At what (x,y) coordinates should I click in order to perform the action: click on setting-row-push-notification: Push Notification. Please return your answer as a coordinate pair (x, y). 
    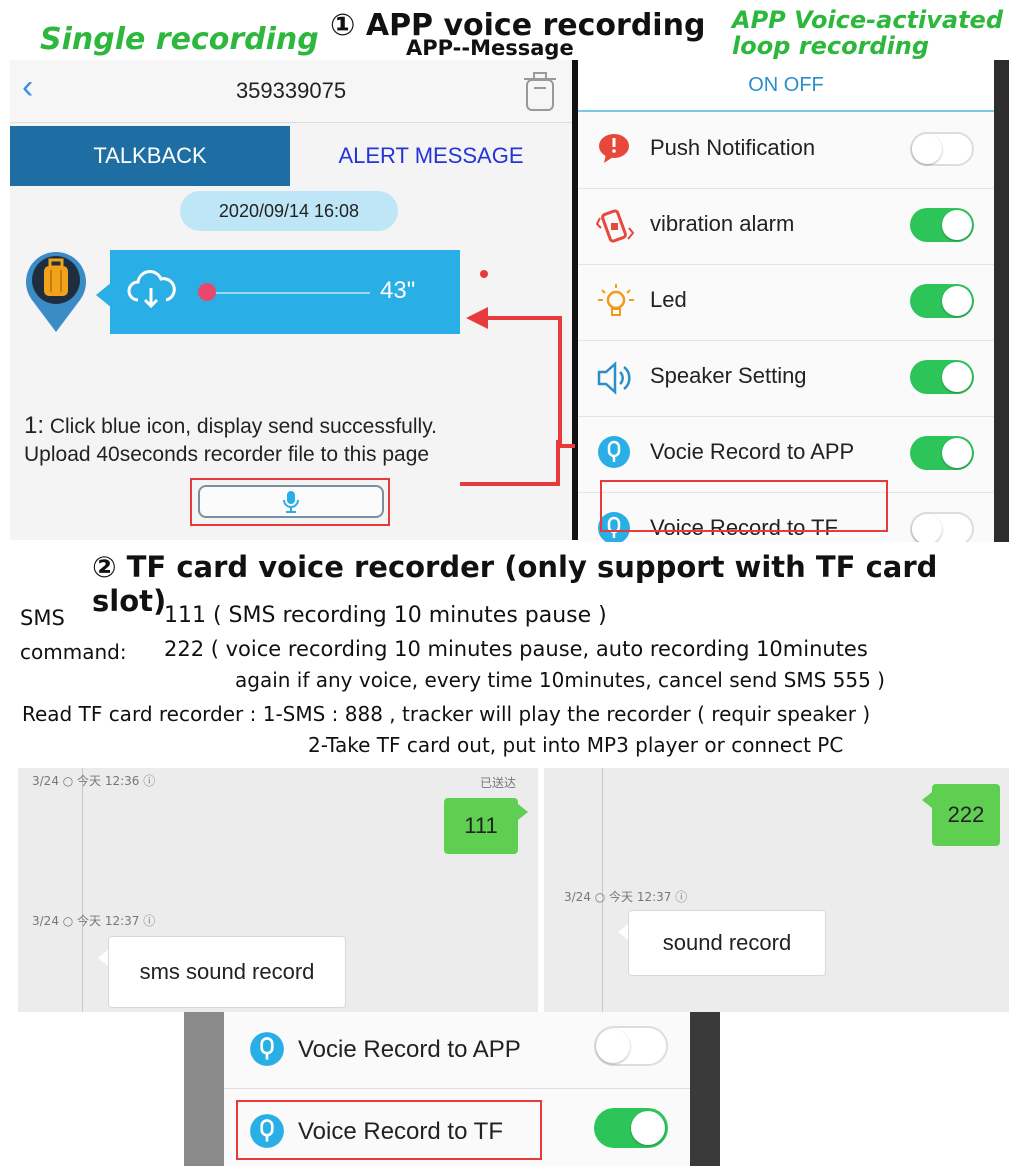
    Looking at the image, I should click on (786, 150).